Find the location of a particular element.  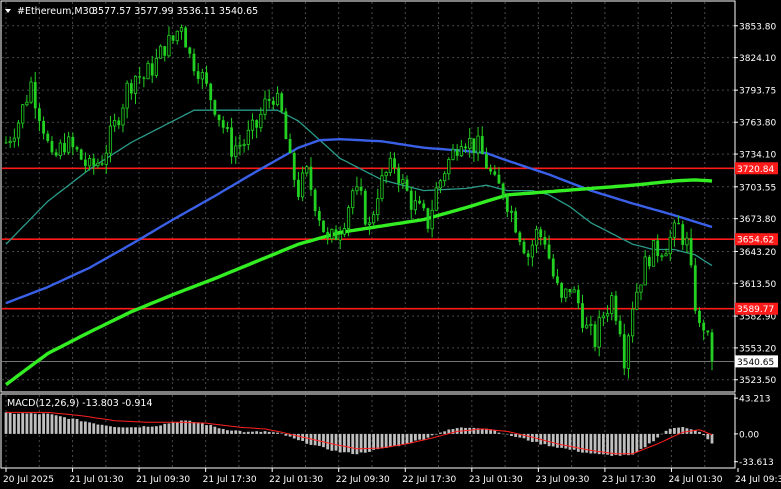

price-tick-label: 3553.20 is located at coordinates (757, 349).